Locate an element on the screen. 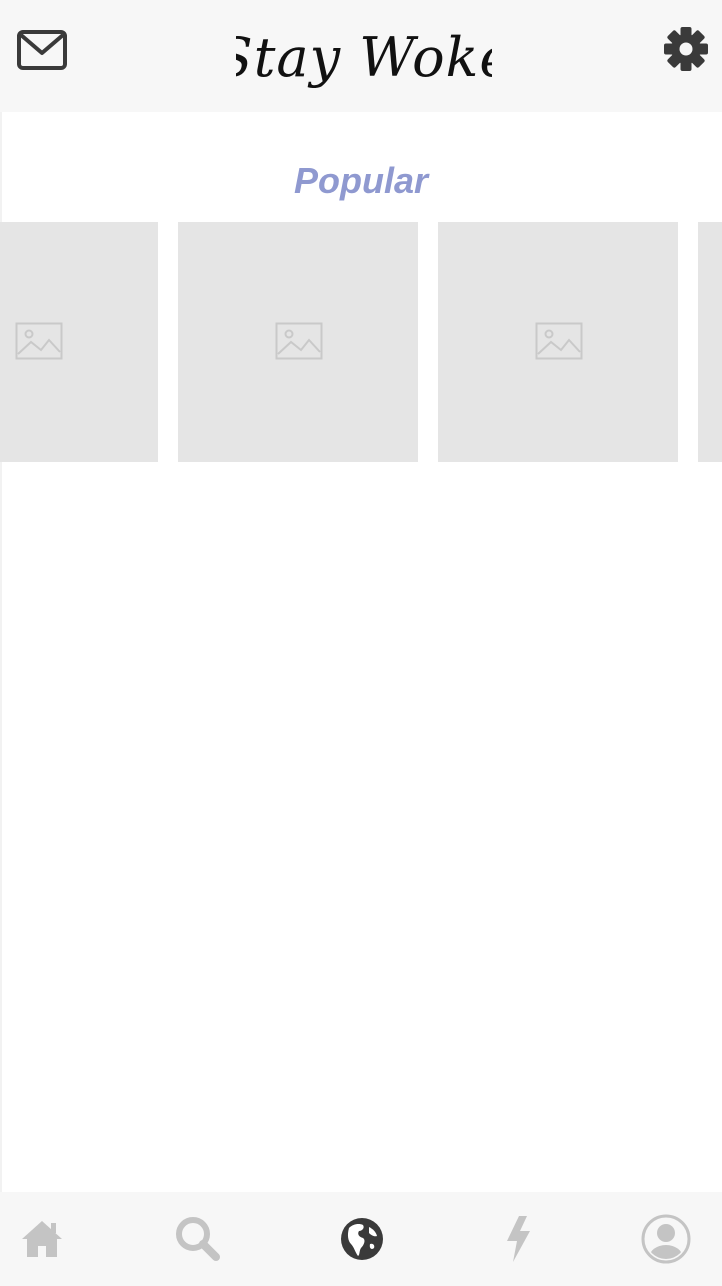  section-title: Popular is located at coordinates (360, 180).